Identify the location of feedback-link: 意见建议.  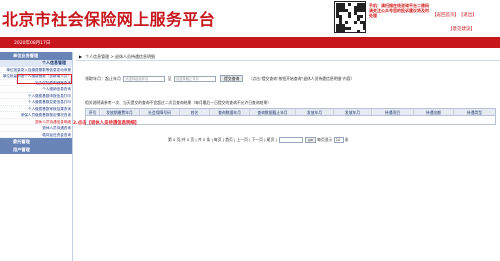
(462, 29).